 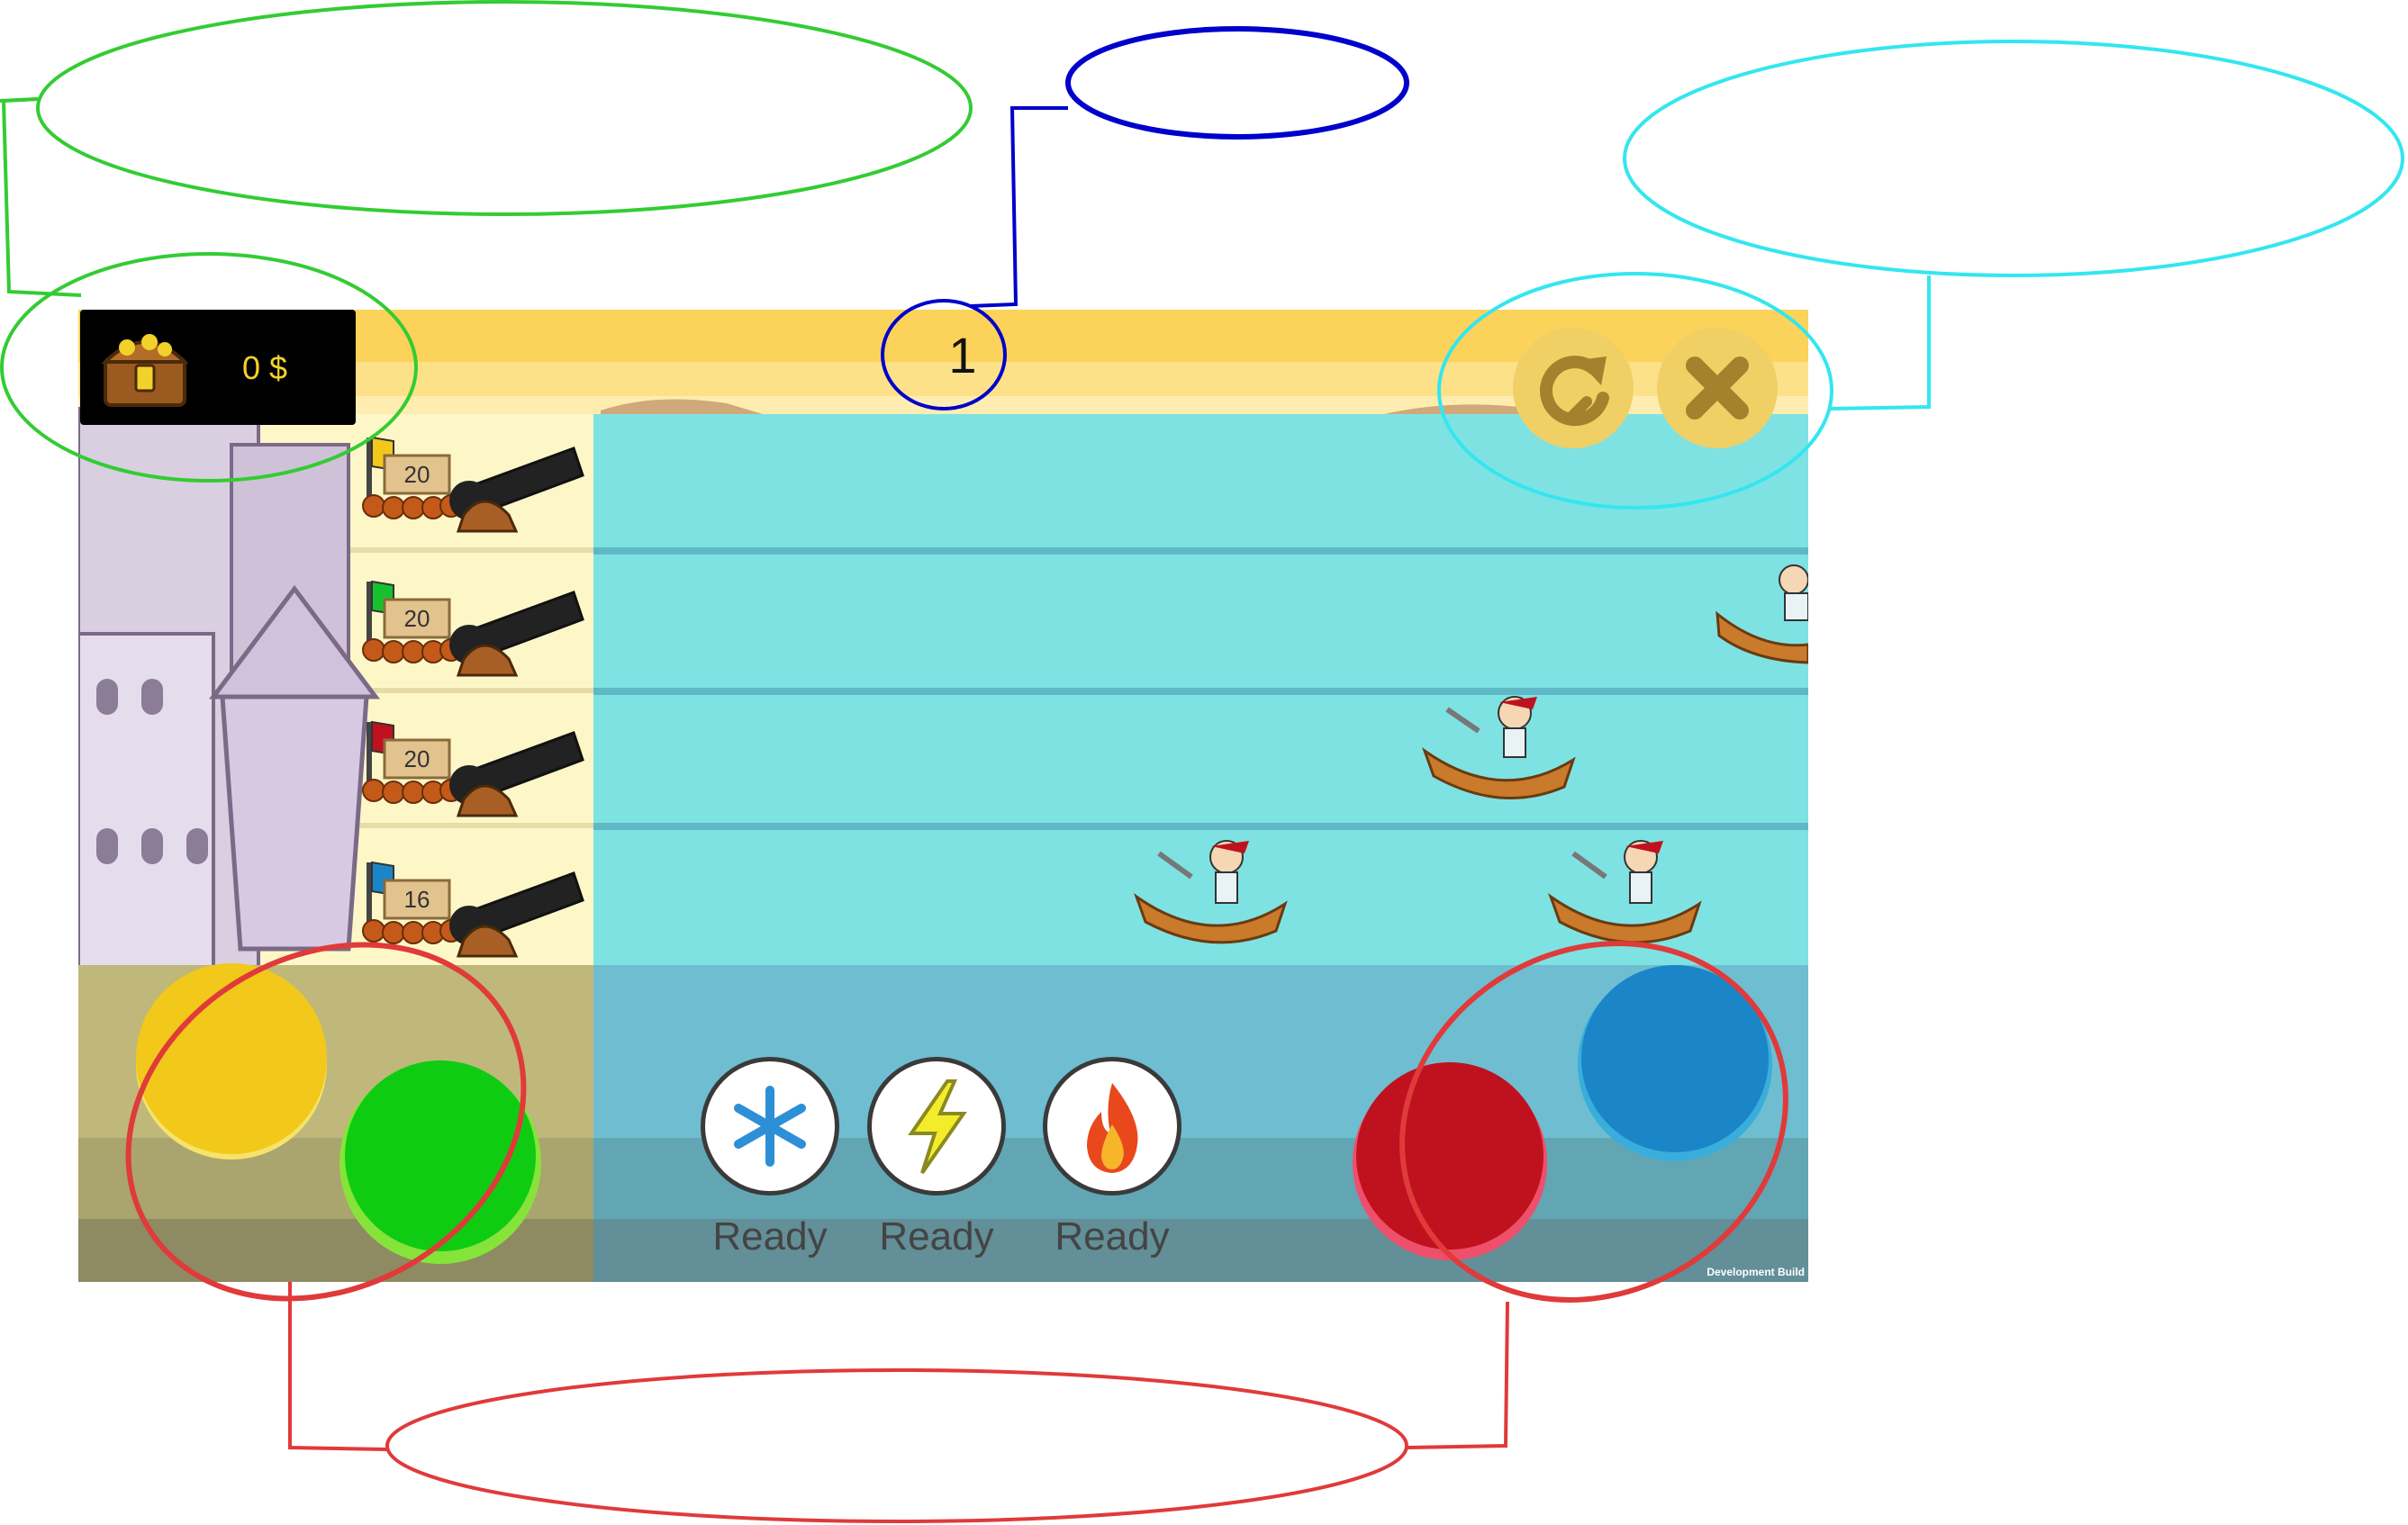 What do you see at coordinates (504, 108) in the screenshot?
I see `money-callout-bubble` at bounding box center [504, 108].